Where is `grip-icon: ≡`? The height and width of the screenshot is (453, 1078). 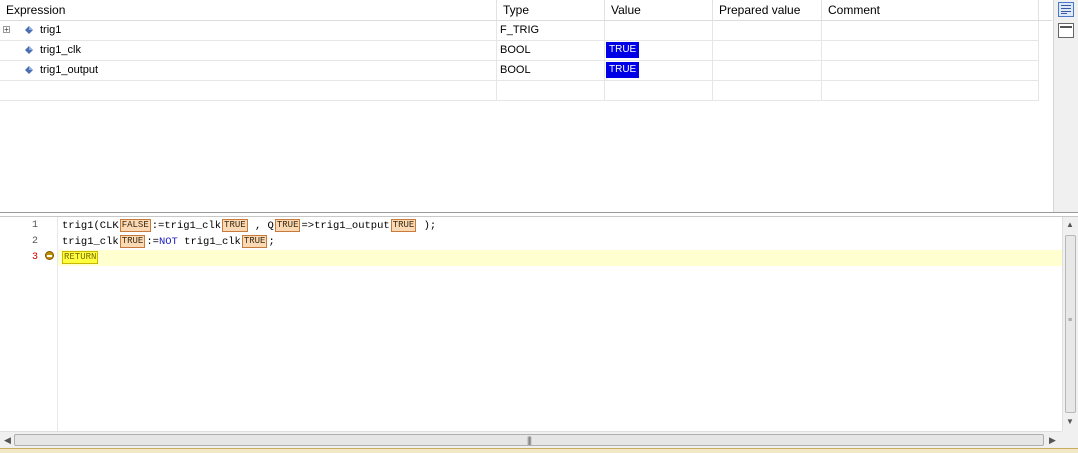
grip-icon: ≡ is located at coordinates (1070, 320).